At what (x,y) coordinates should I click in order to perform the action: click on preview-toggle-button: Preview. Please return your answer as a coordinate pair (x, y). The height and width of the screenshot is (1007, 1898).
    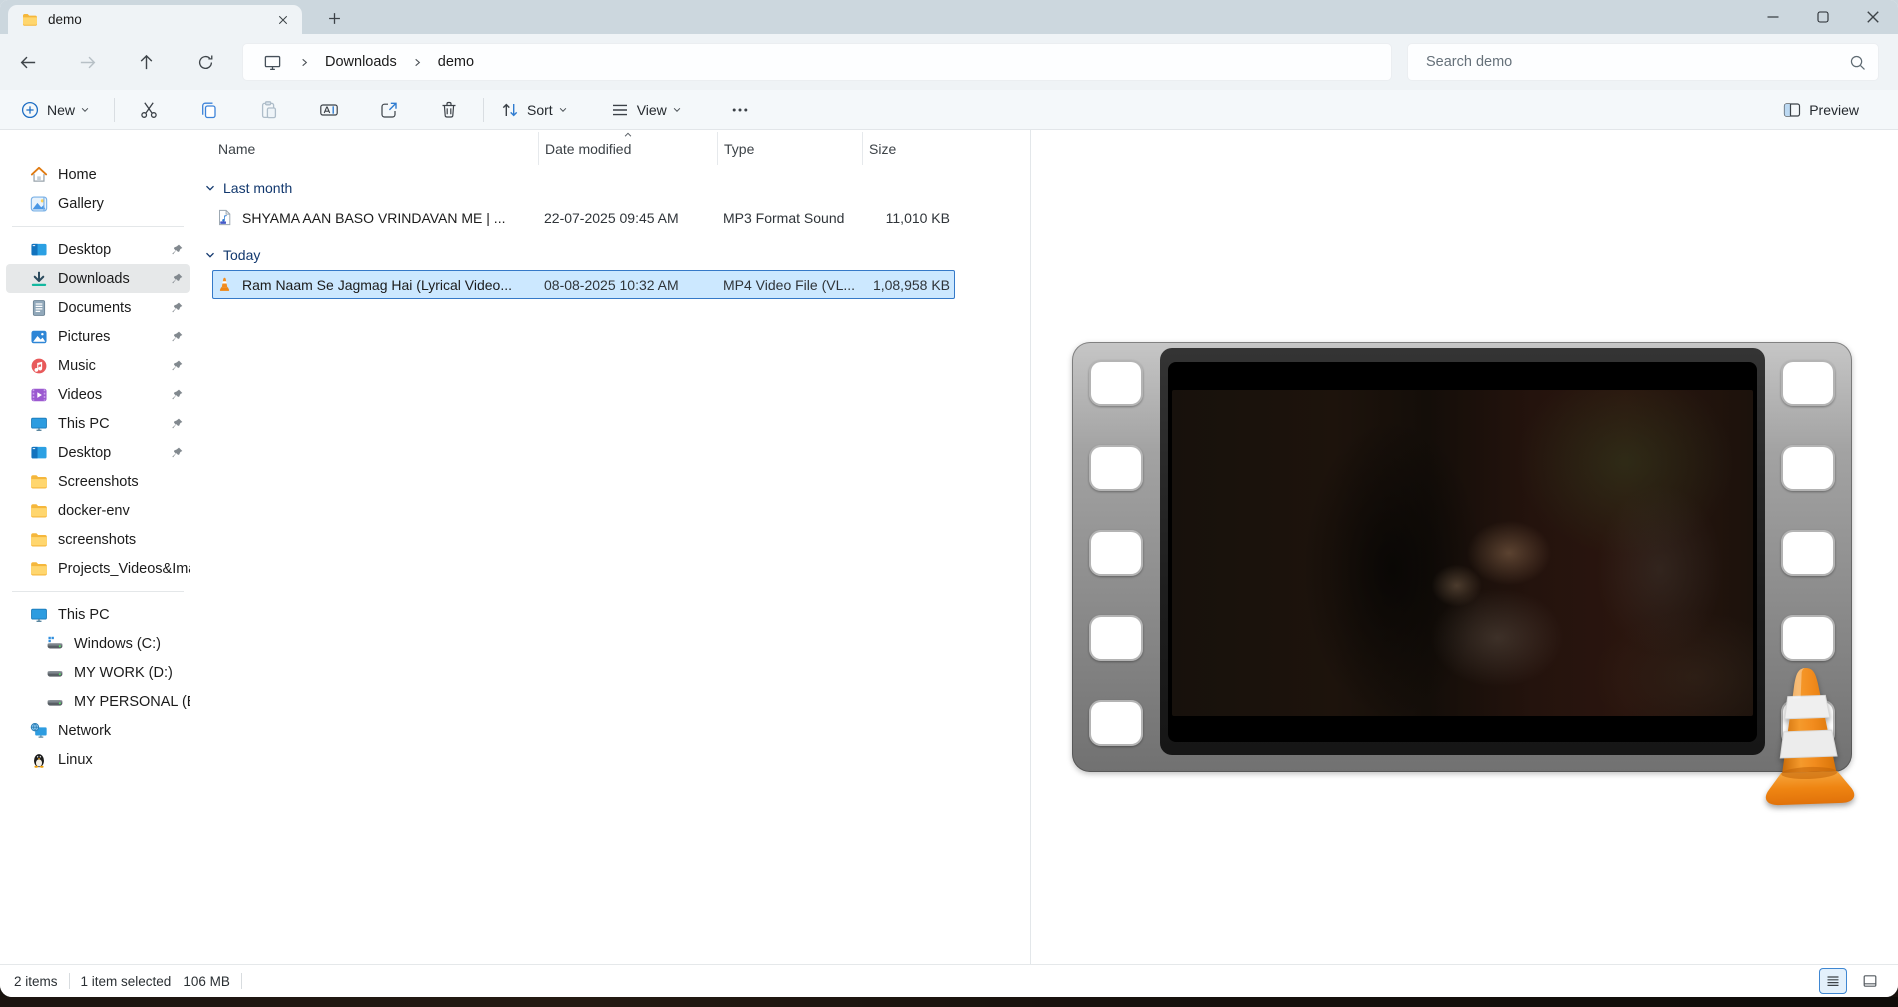
    Looking at the image, I should click on (1823, 110).